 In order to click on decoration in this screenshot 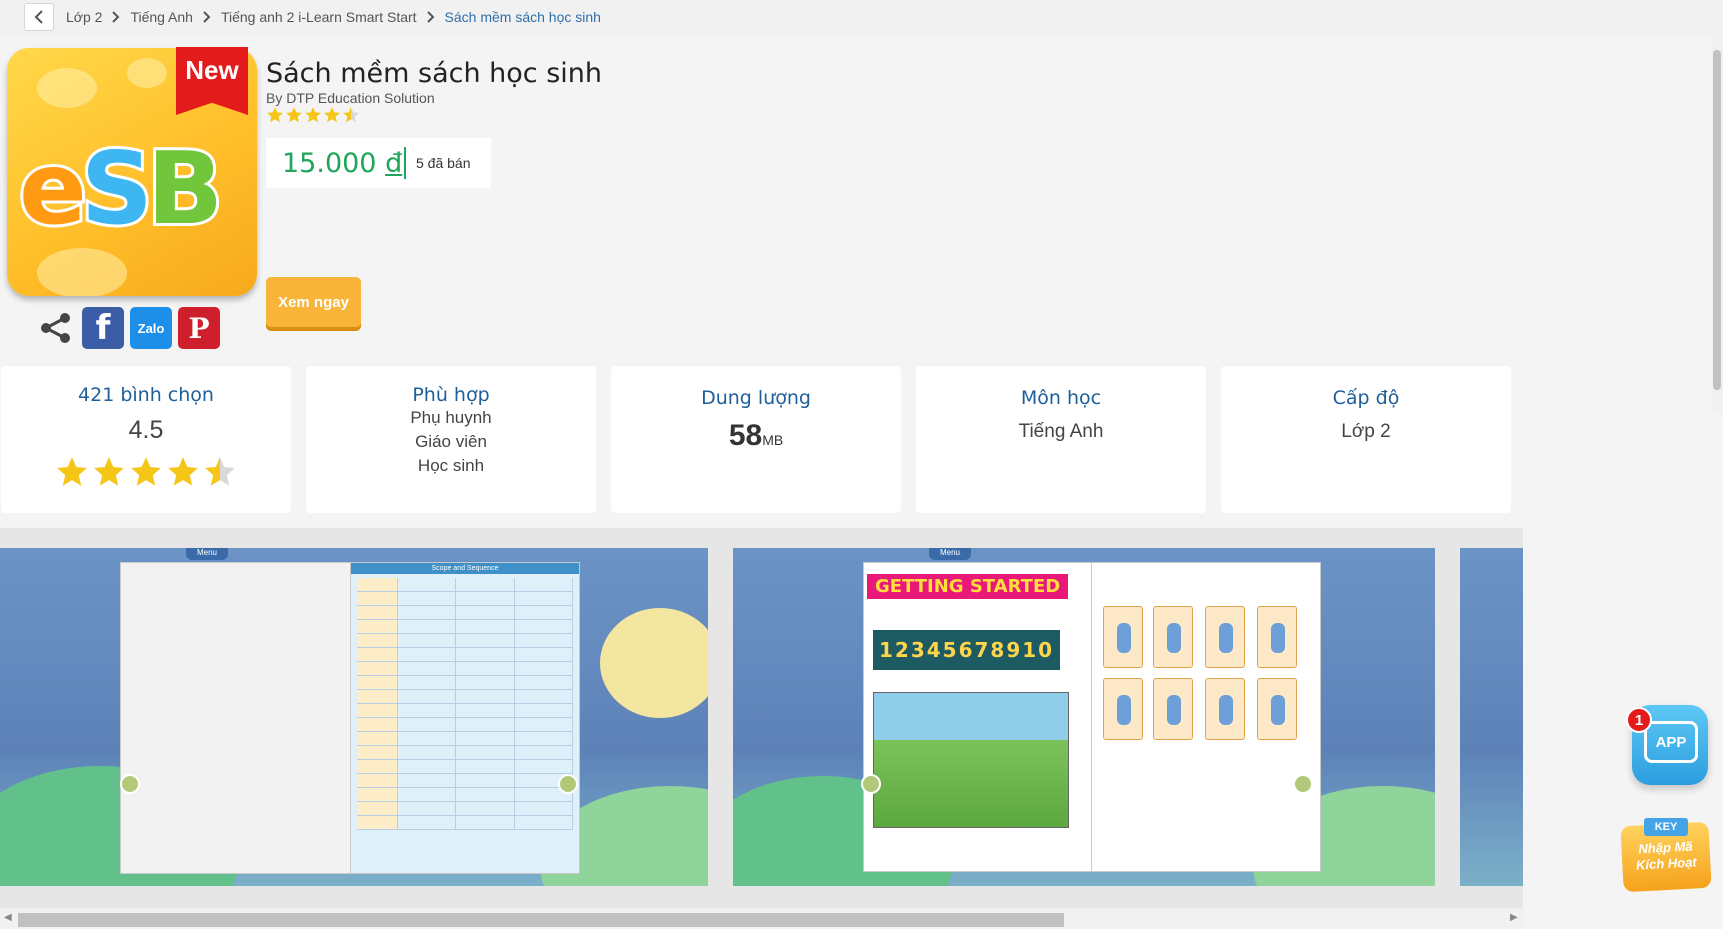, I will do `click(654, 663)`.